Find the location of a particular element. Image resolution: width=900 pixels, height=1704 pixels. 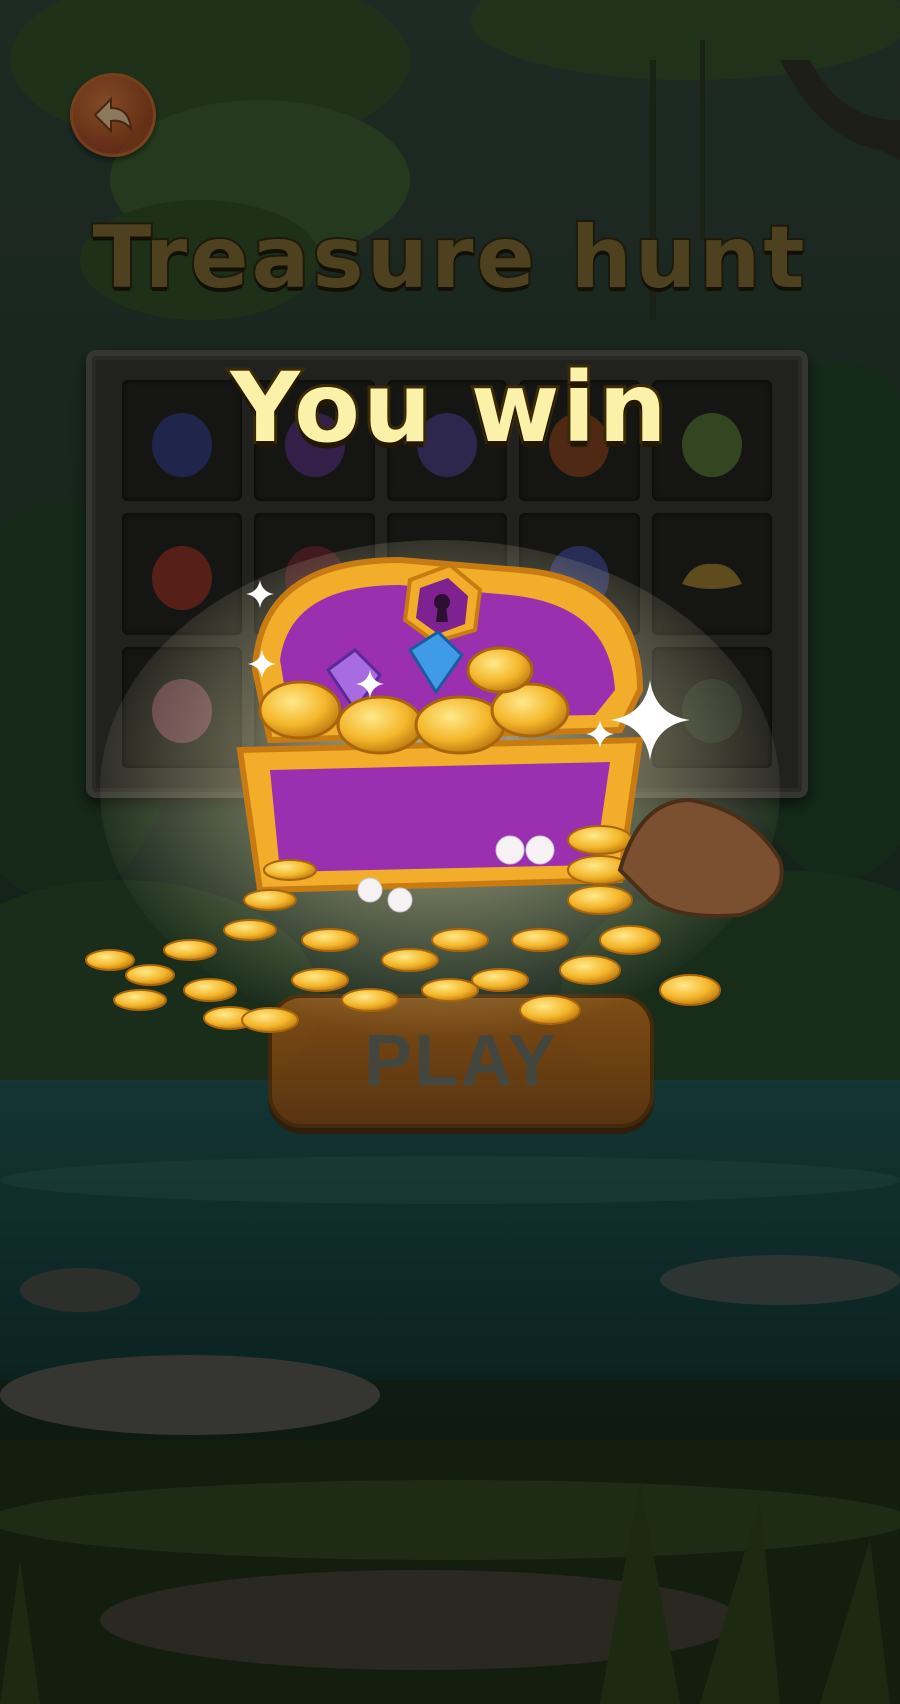

you-win-banner: You win is located at coordinates (448, 408).